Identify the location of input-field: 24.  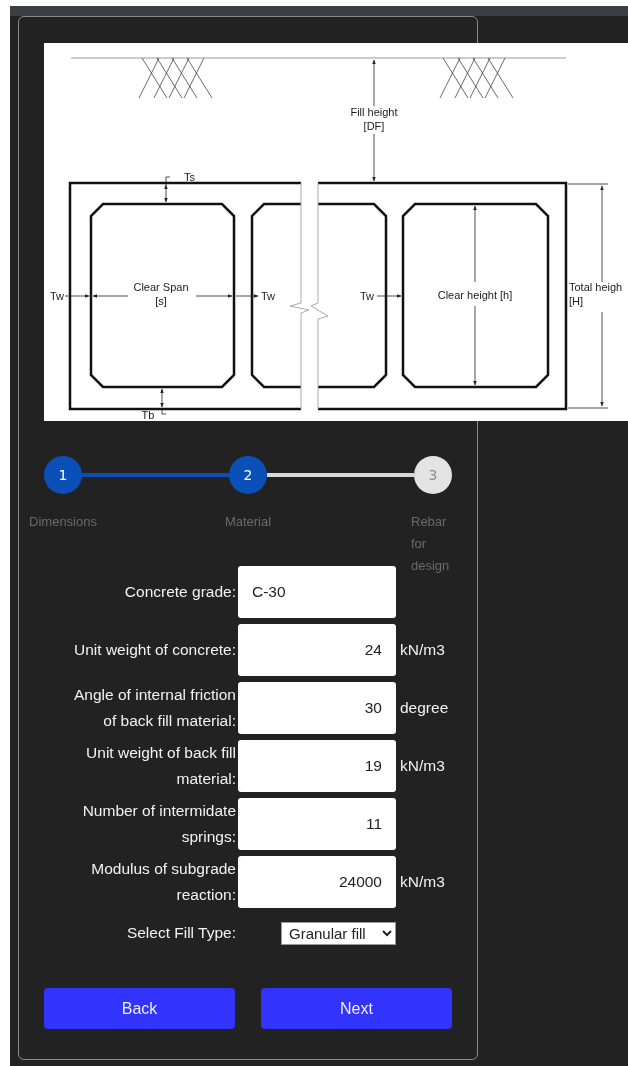
(317, 650).